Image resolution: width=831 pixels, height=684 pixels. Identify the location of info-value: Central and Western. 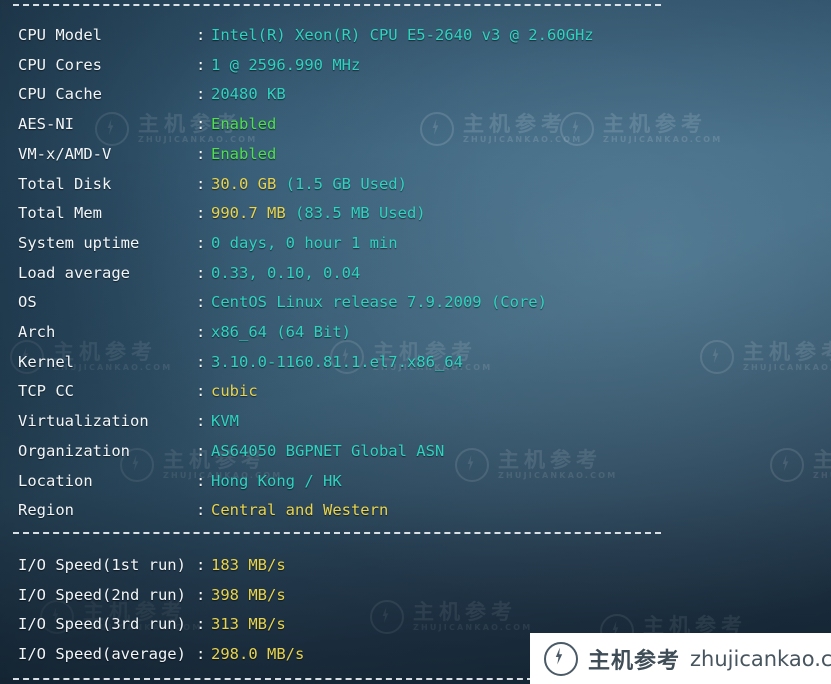
(300, 510).